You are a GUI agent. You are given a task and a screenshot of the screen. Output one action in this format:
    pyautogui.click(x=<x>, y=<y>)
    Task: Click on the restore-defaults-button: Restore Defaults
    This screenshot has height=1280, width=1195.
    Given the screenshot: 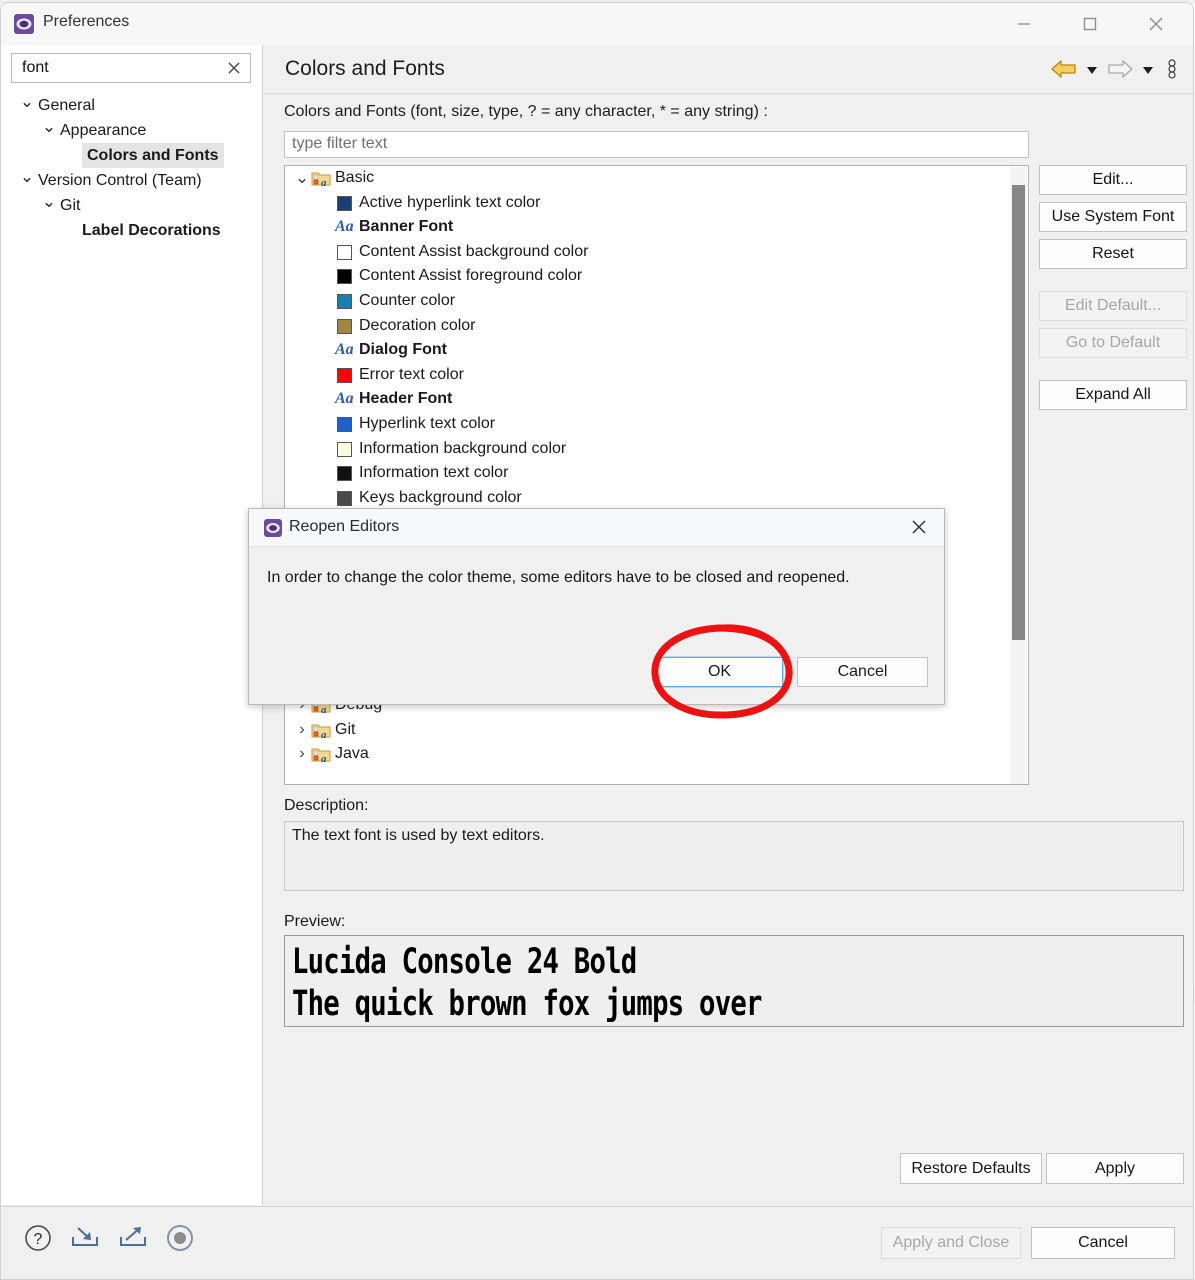 What is the action you would take?
    pyautogui.click(x=971, y=1168)
    